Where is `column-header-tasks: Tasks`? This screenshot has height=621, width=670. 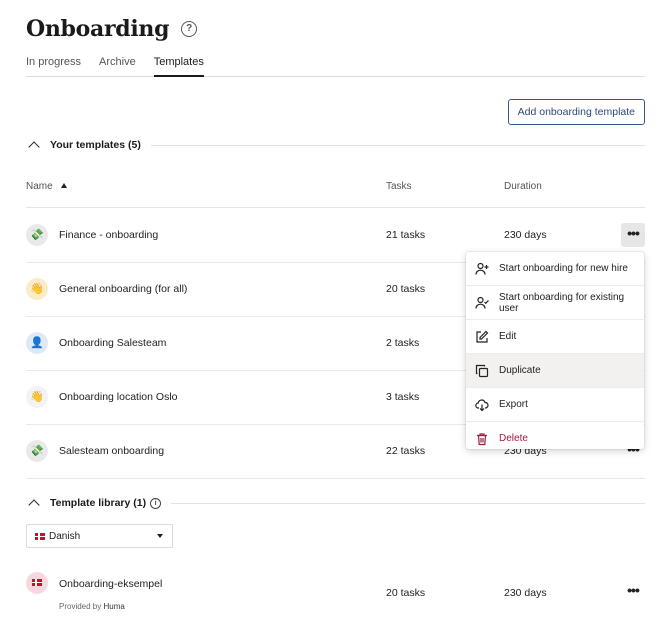
column-header-tasks: Tasks is located at coordinates (399, 186).